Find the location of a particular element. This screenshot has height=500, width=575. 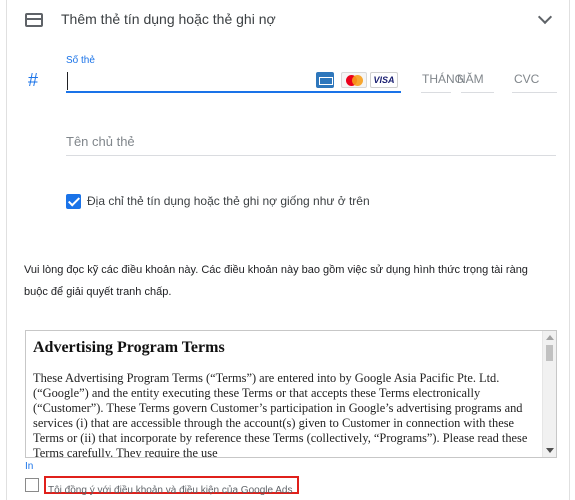

agree-terms-checkbox is located at coordinates (32, 485).